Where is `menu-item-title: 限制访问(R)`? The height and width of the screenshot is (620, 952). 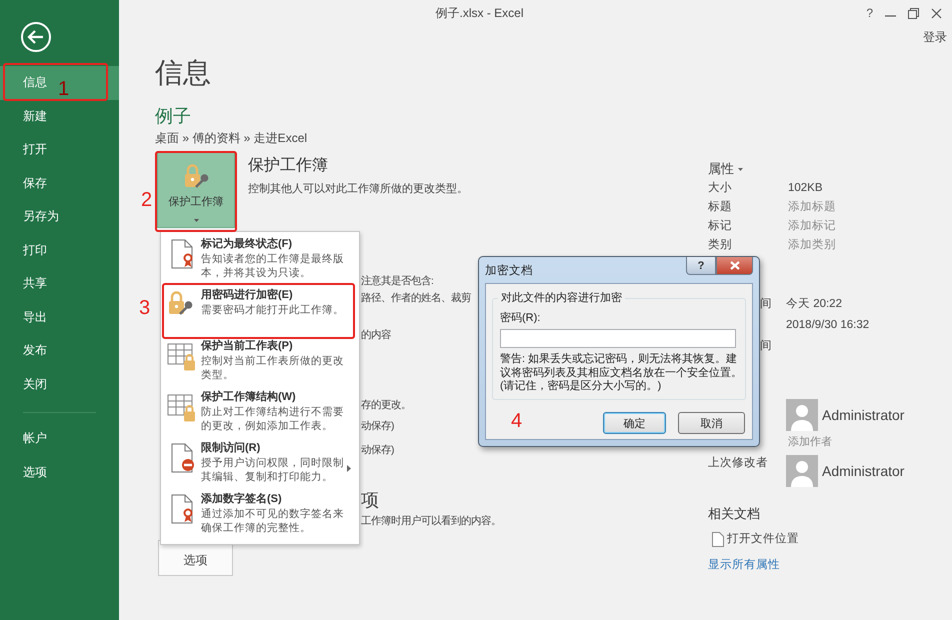 menu-item-title: 限制访问(R) is located at coordinates (231, 448).